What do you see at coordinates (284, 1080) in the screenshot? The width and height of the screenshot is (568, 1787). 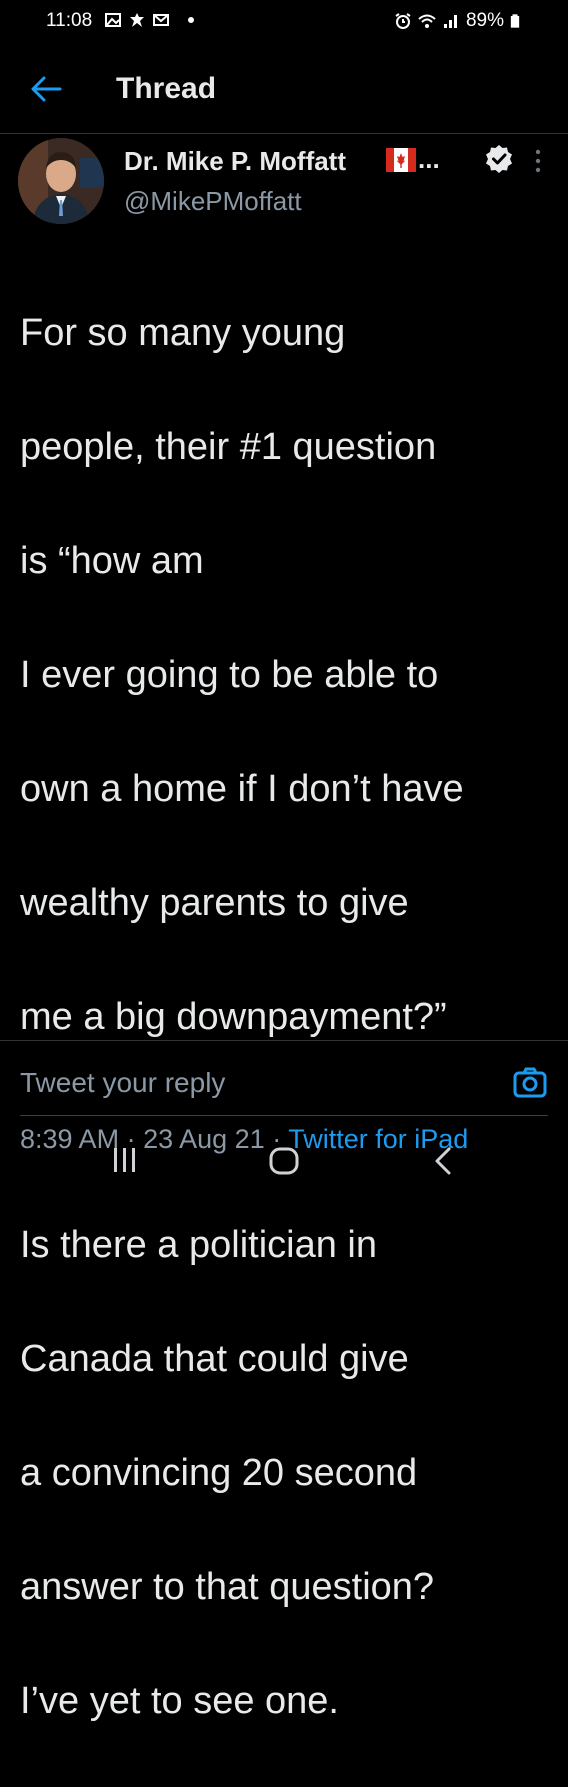 I see `reply-bar: Tweet your reply` at bounding box center [284, 1080].